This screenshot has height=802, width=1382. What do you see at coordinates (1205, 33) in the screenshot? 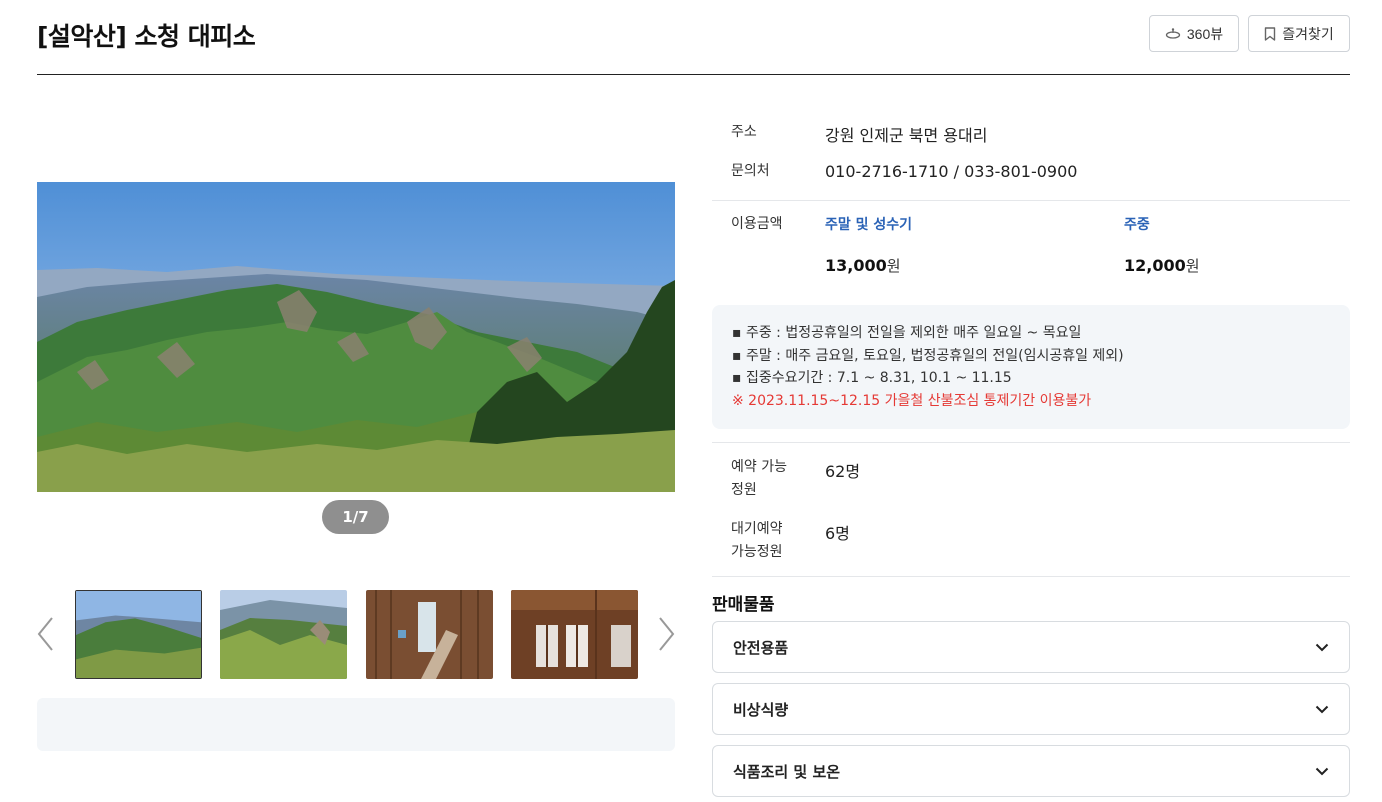
I see `view-360-label: 360뷰` at bounding box center [1205, 33].